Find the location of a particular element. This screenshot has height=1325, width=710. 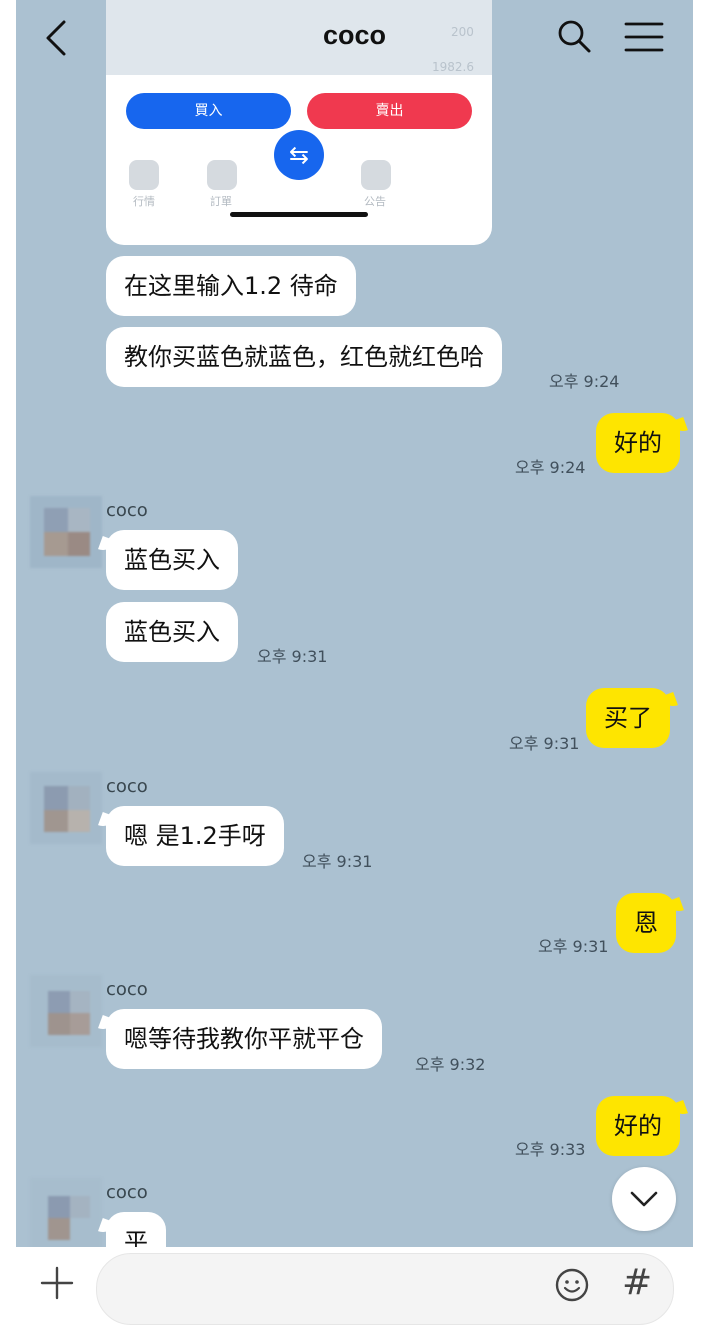

scroll-to-bottom-button is located at coordinates (644, 1199).